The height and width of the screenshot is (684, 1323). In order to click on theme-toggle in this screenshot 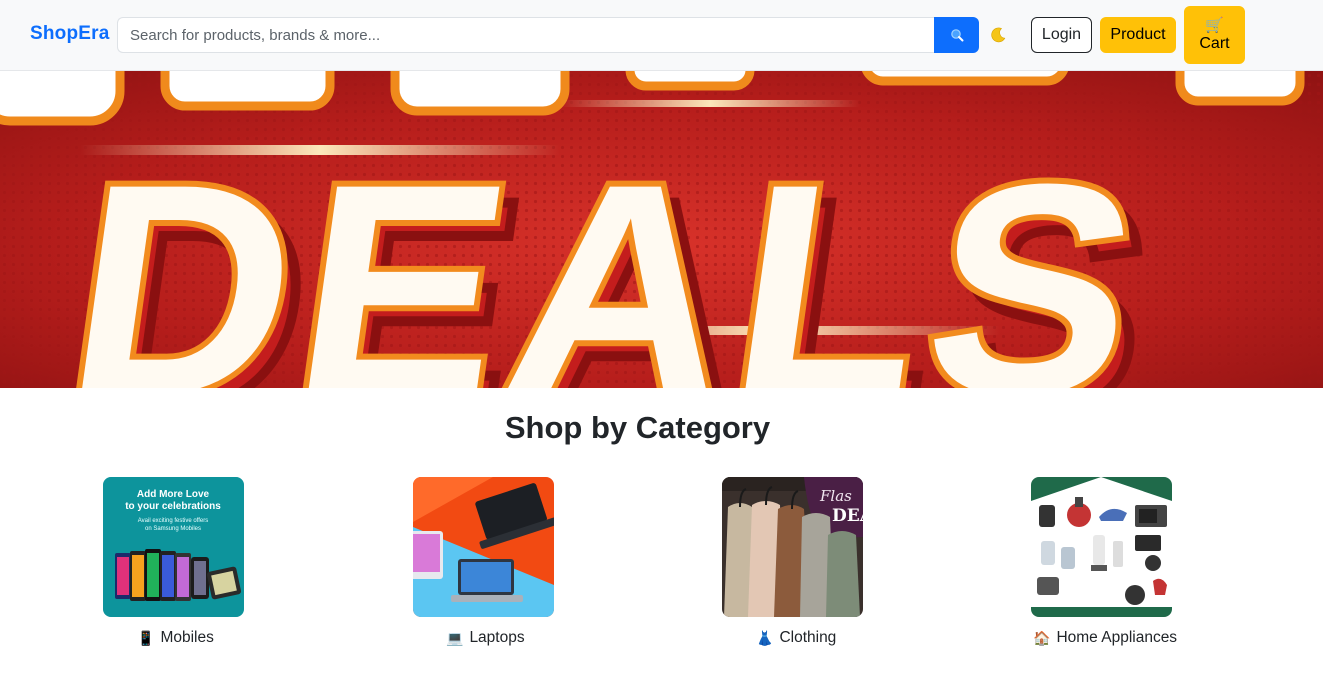, I will do `click(998, 35)`.